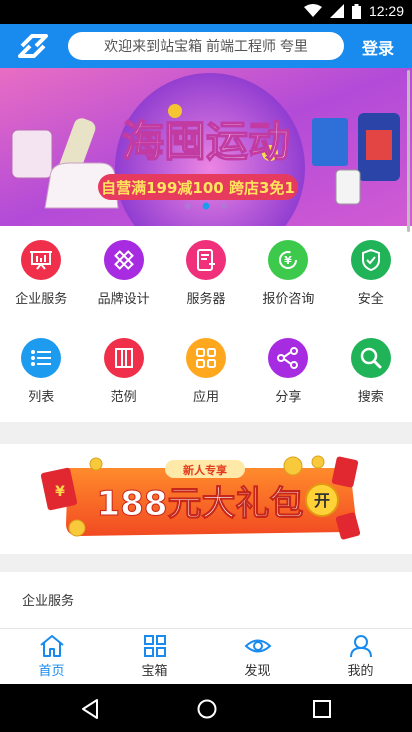 This screenshot has height=732, width=412. Describe the element at coordinates (378, 47) in the screenshot. I see `login-button: 登录` at that location.